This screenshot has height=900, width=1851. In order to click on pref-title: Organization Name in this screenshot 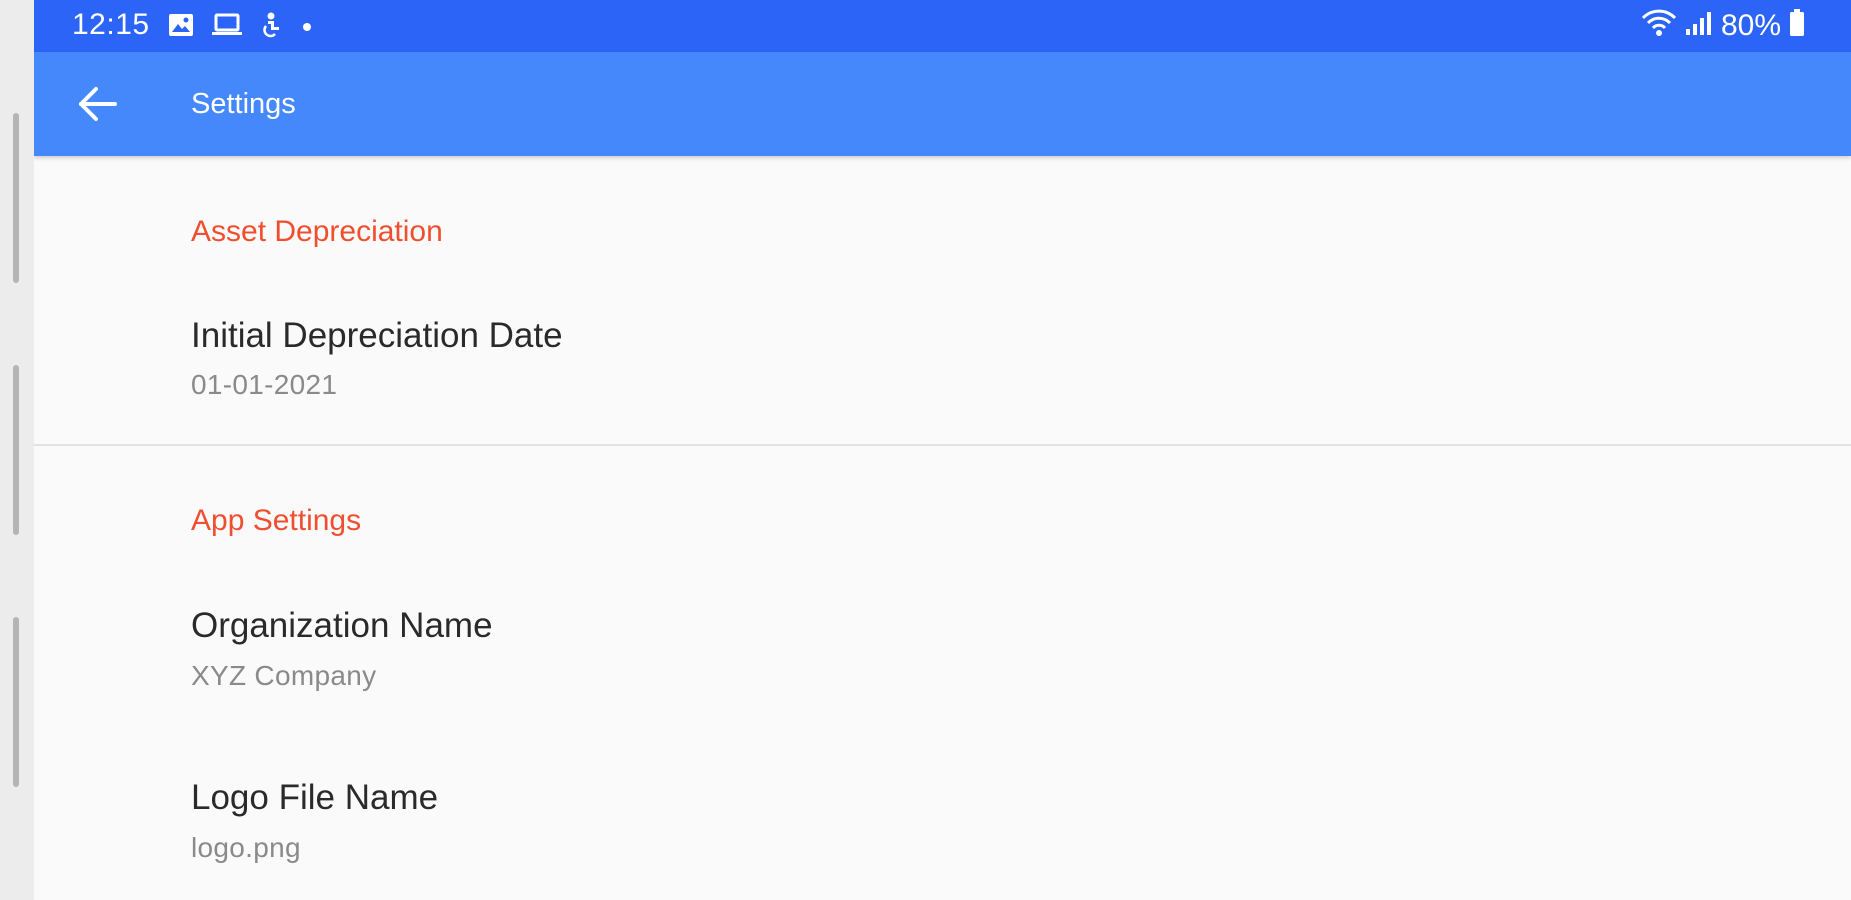, I will do `click(342, 625)`.